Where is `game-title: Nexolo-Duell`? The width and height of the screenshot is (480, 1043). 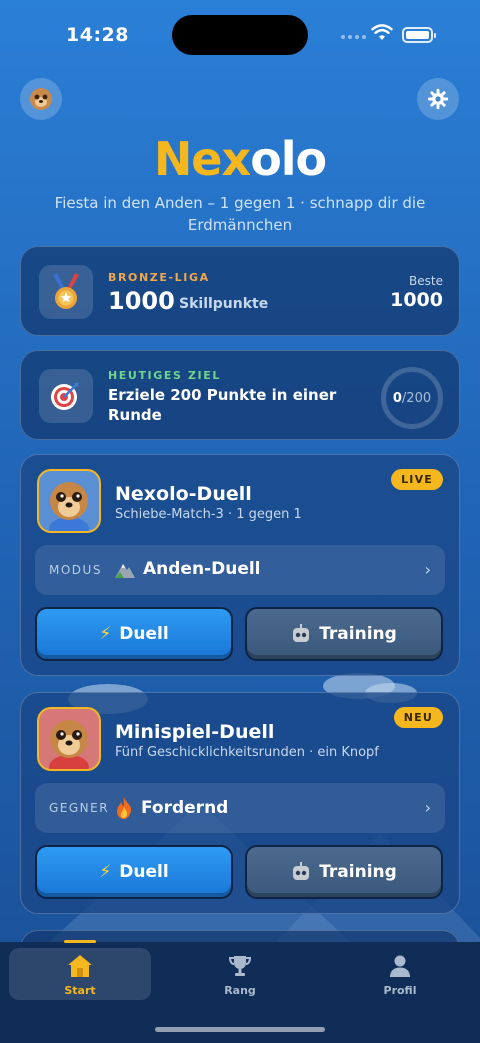 game-title: Nexolo-Duell is located at coordinates (183, 494).